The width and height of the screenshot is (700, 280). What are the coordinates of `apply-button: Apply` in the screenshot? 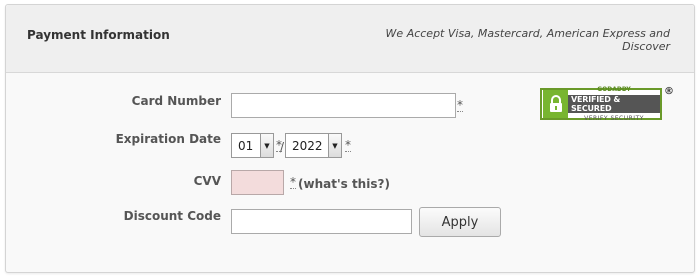 It's located at (460, 222).